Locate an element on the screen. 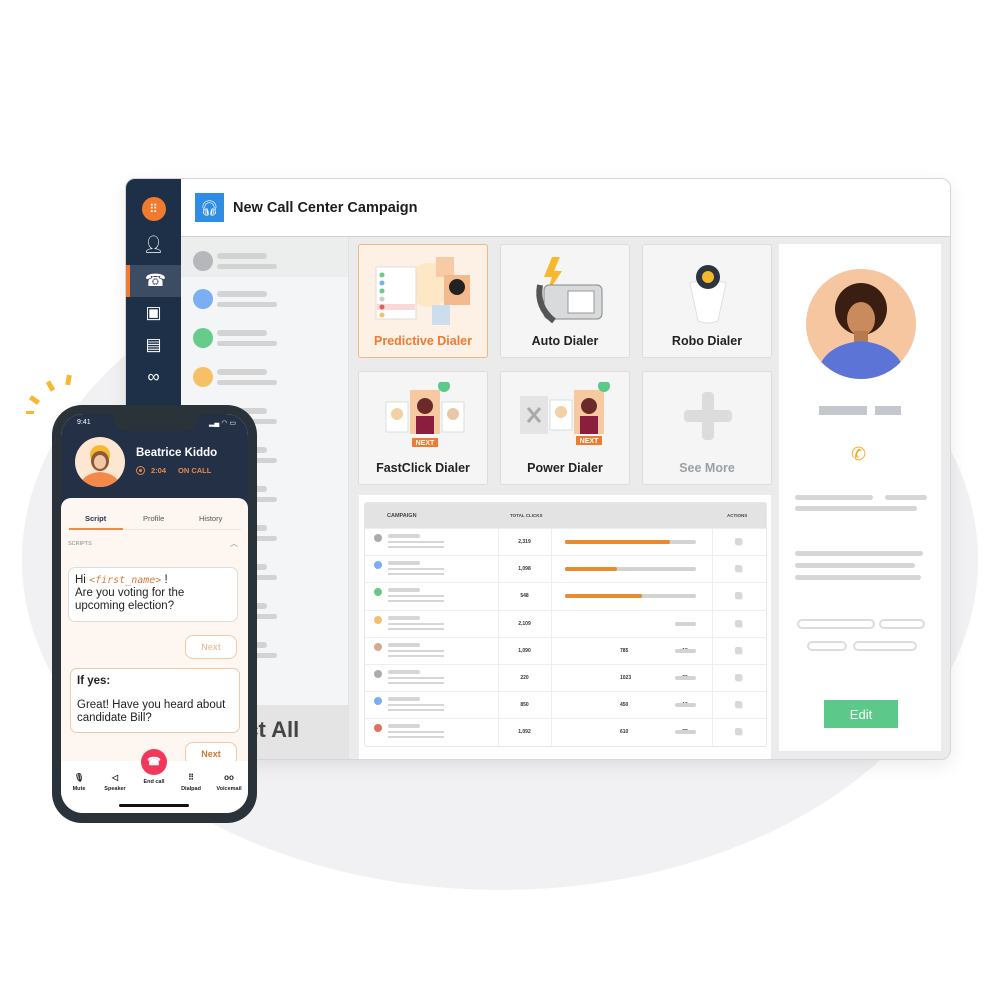  robot-illustration is located at coordinates (708, 294).